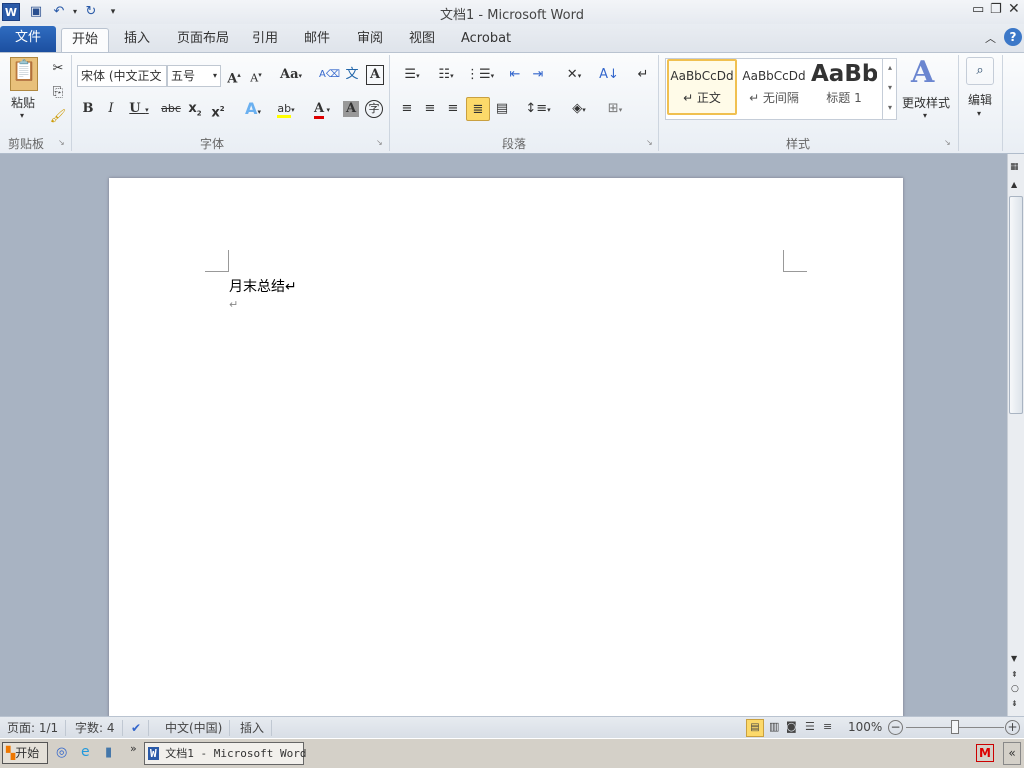 This screenshot has width=1024, height=768. Describe the element at coordinates (28, 39) in the screenshot. I see `tab-file: 文件` at that location.